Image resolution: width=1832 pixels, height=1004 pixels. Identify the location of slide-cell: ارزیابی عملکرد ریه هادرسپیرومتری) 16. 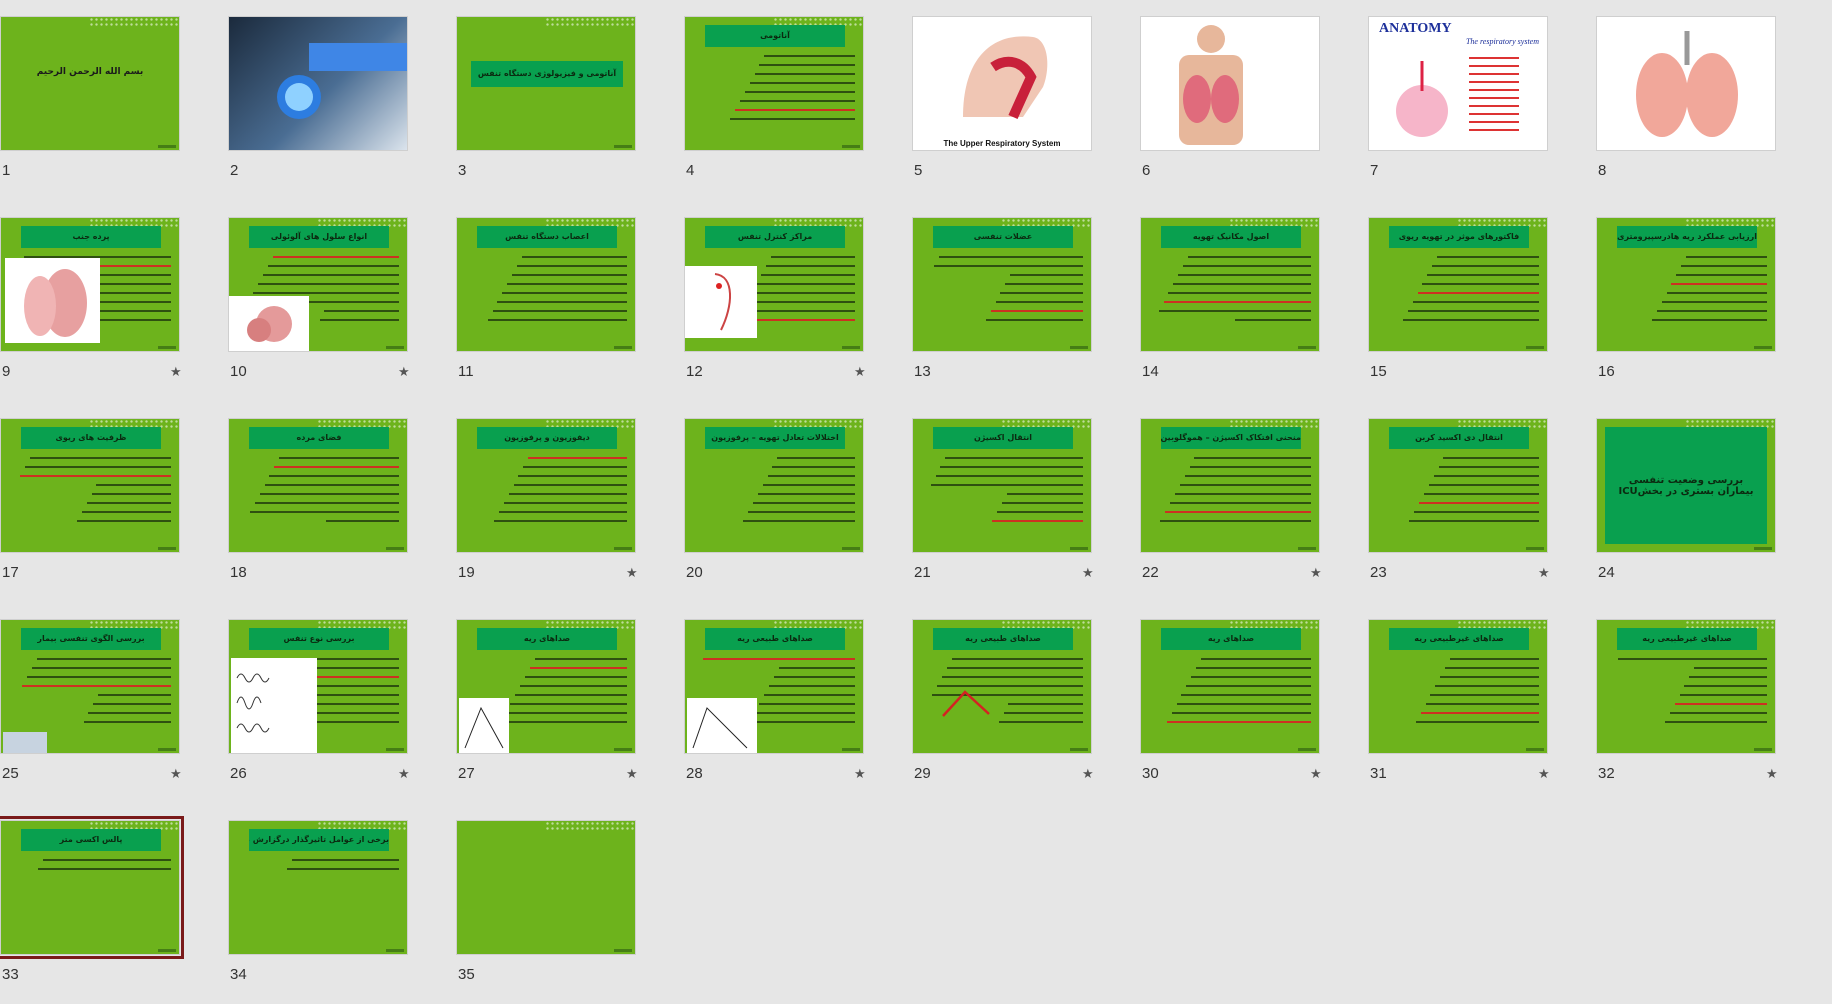
(1687, 301).